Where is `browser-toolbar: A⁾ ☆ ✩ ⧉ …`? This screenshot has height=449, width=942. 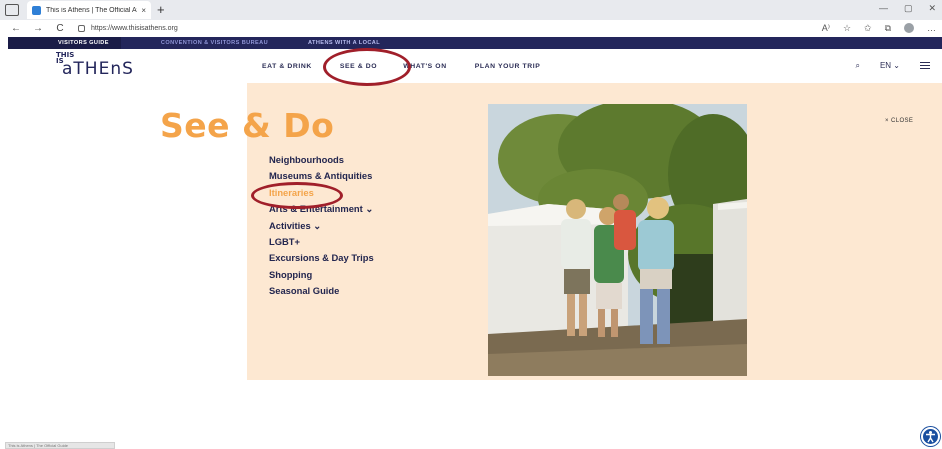 browser-toolbar: A⁾ ☆ ✩ ⧉ … is located at coordinates (879, 28).